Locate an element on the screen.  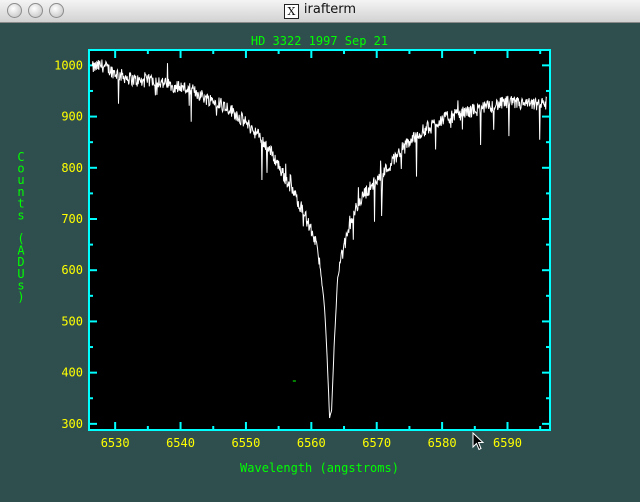
x-tick-label: 6540 is located at coordinates (180, 443).